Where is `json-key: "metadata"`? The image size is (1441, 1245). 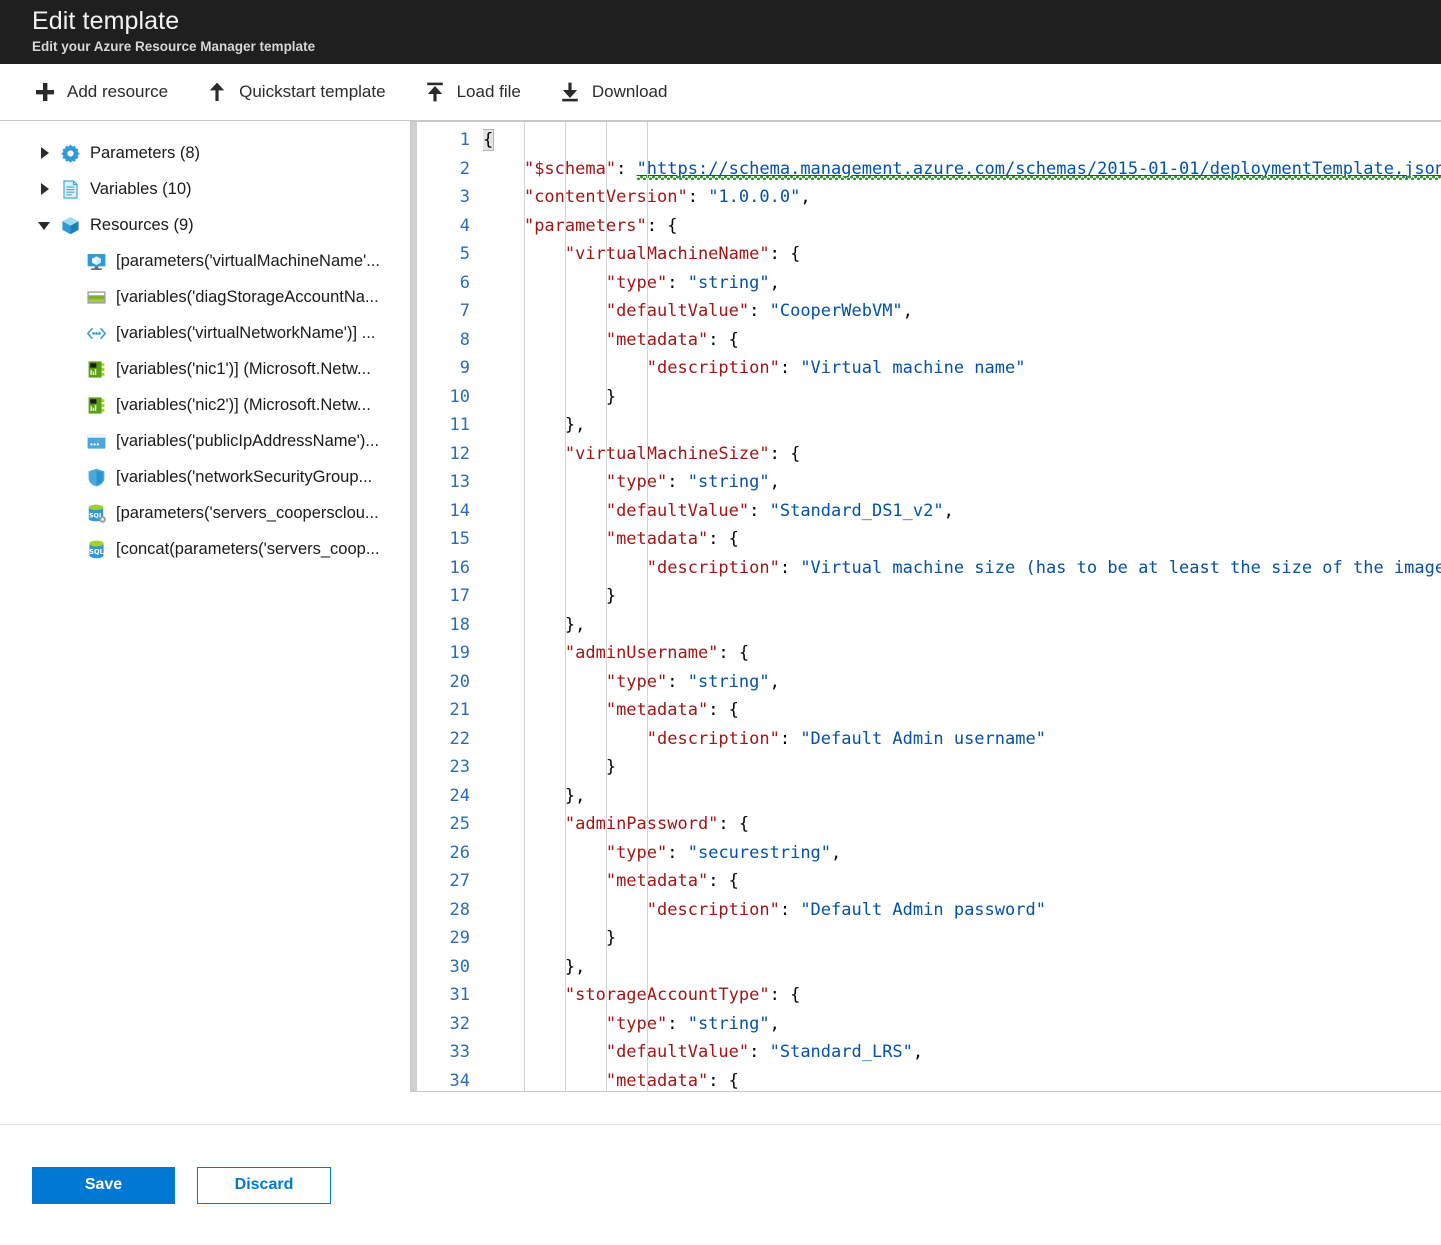
json-key: "metadata" is located at coordinates (657, 539).